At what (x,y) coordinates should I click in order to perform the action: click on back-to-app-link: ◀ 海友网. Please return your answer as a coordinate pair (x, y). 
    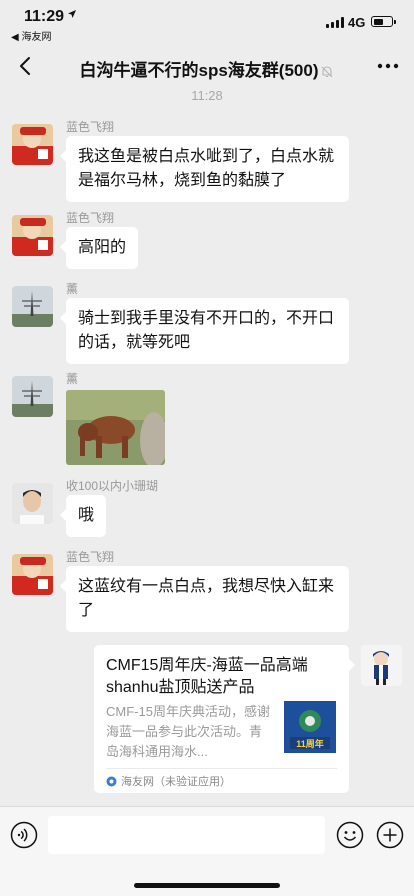
    Looking at the image, I should click on (31, 35).